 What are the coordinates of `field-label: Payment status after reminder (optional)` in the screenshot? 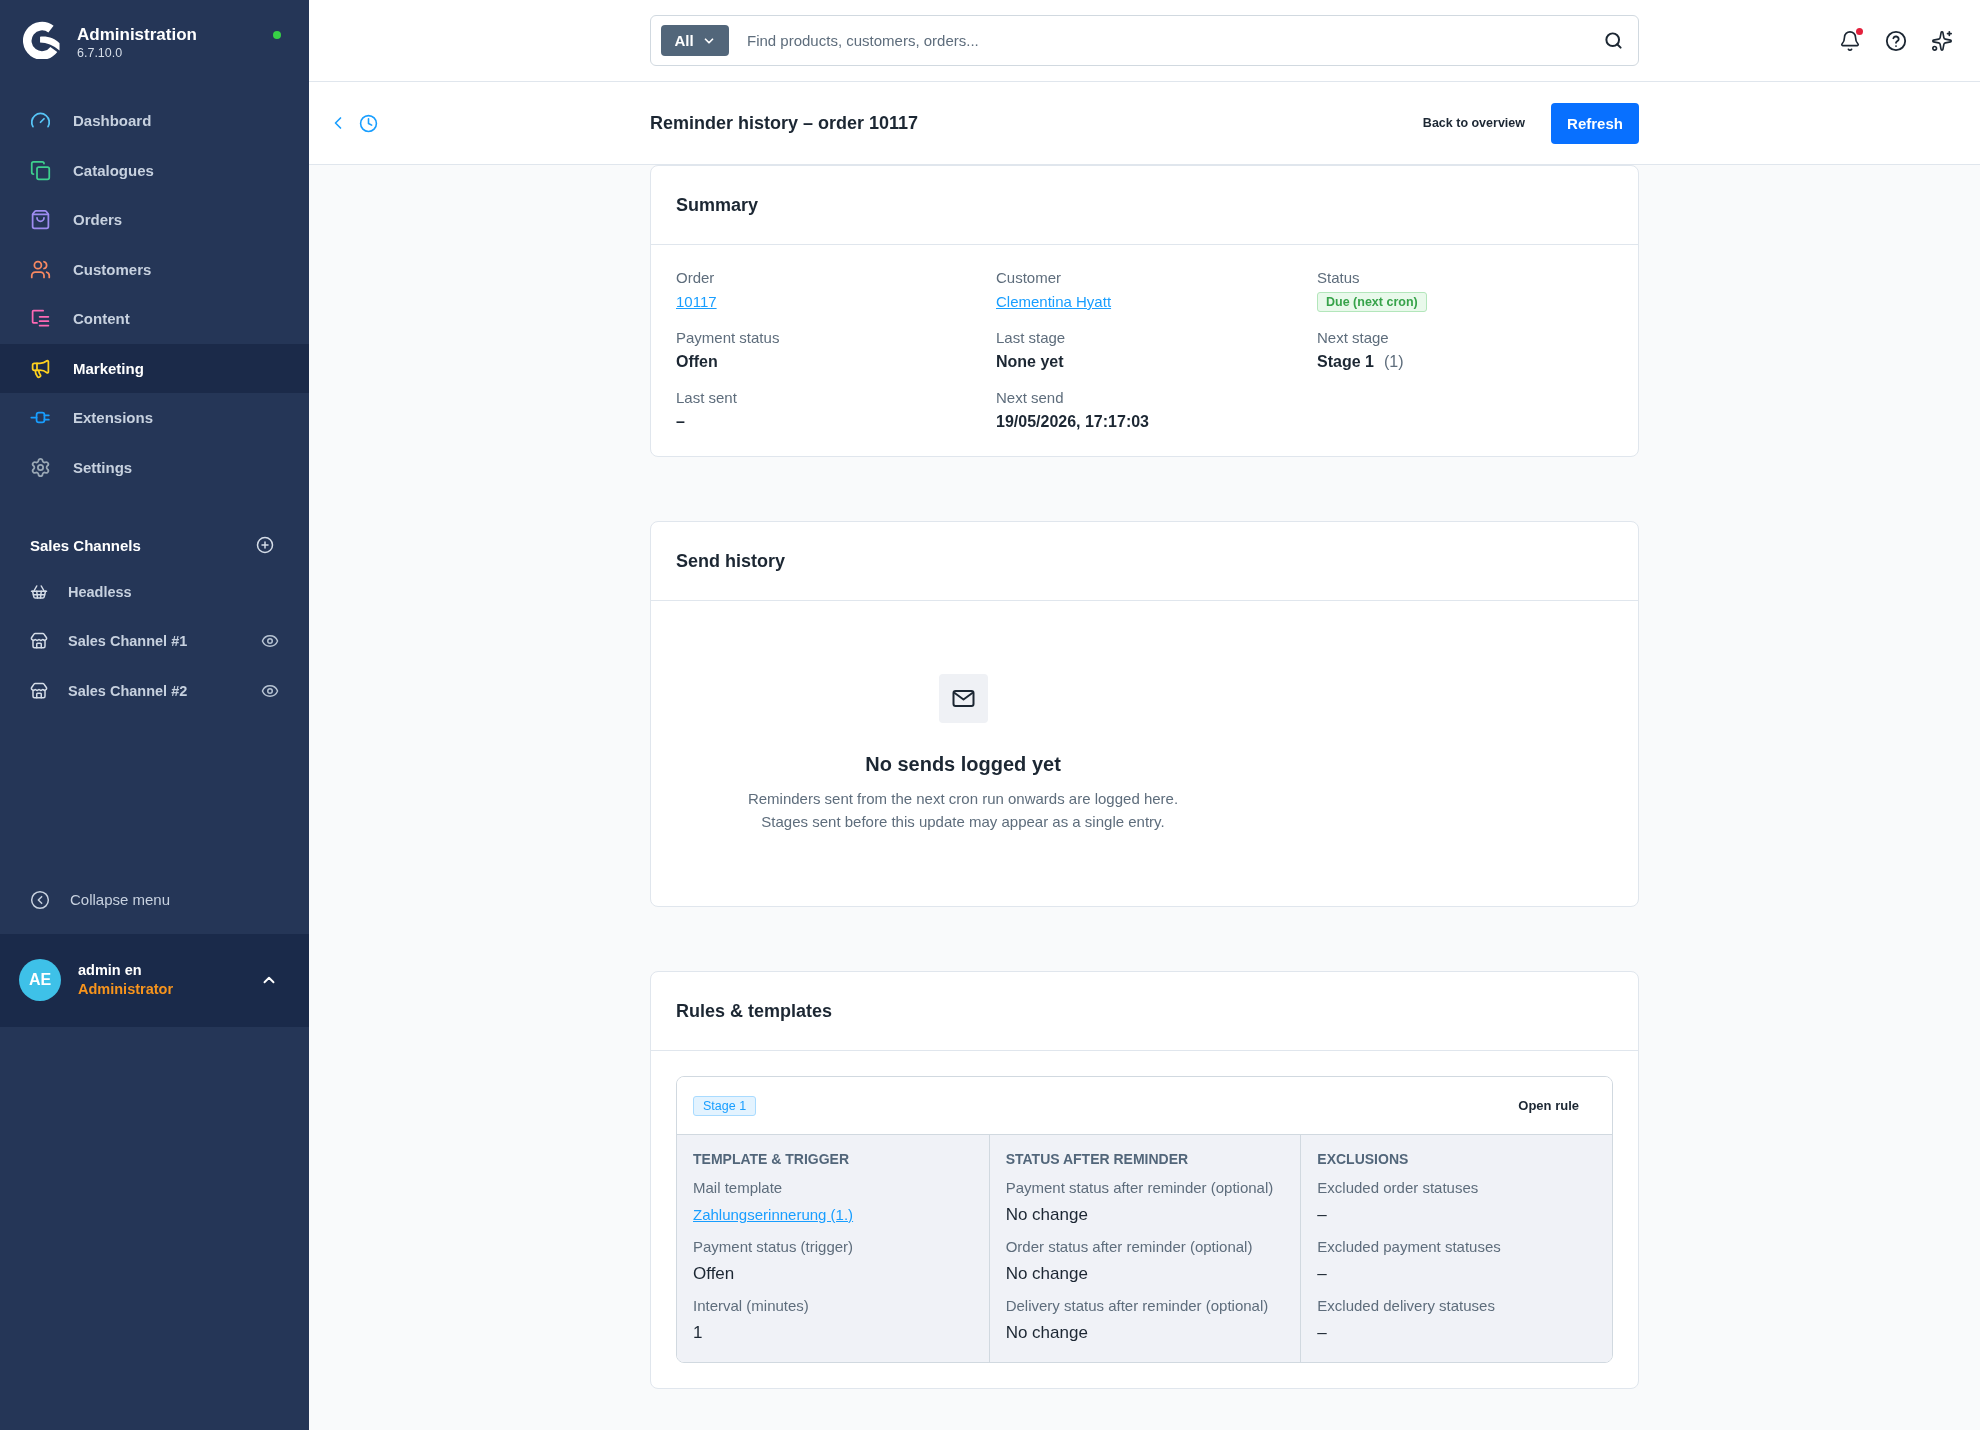 It's located at (1140, 1188).